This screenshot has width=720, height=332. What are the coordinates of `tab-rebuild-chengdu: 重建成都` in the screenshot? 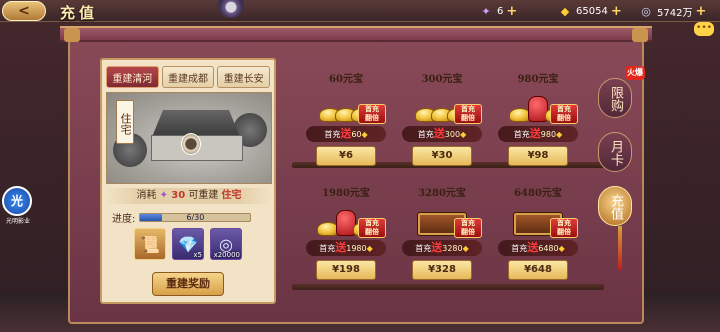 It's located at (188, 77).